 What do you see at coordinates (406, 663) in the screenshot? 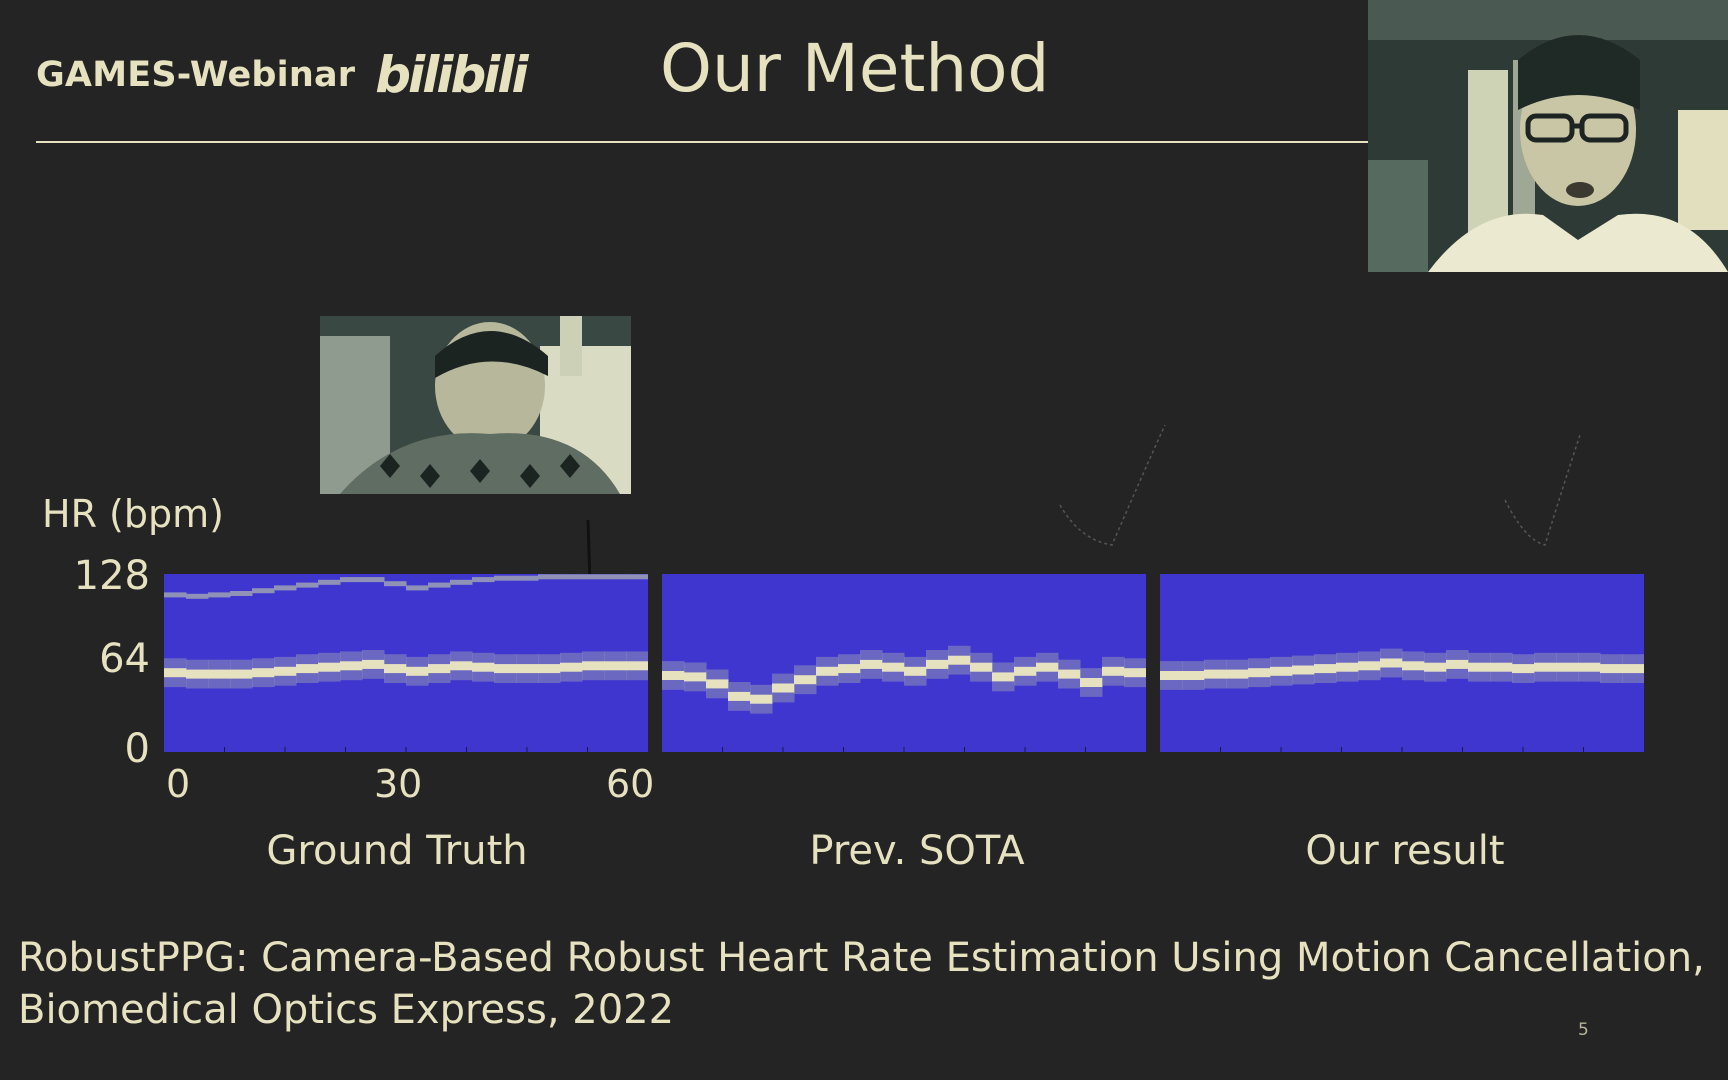
I see `heatmap-ground-truth` at bounding box center [406, 663].